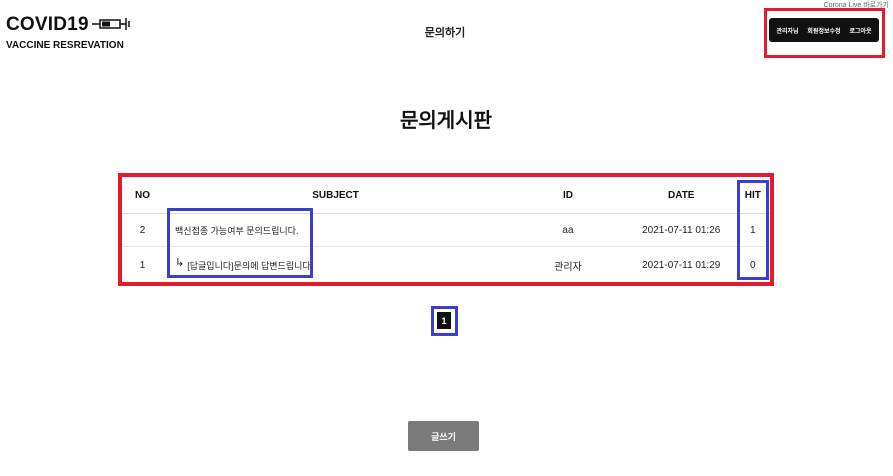 The image size is (893, 476). Describe the element at coordinates (446, 121) in the screenshot. I see `page-title: 문의게시판` at that location.